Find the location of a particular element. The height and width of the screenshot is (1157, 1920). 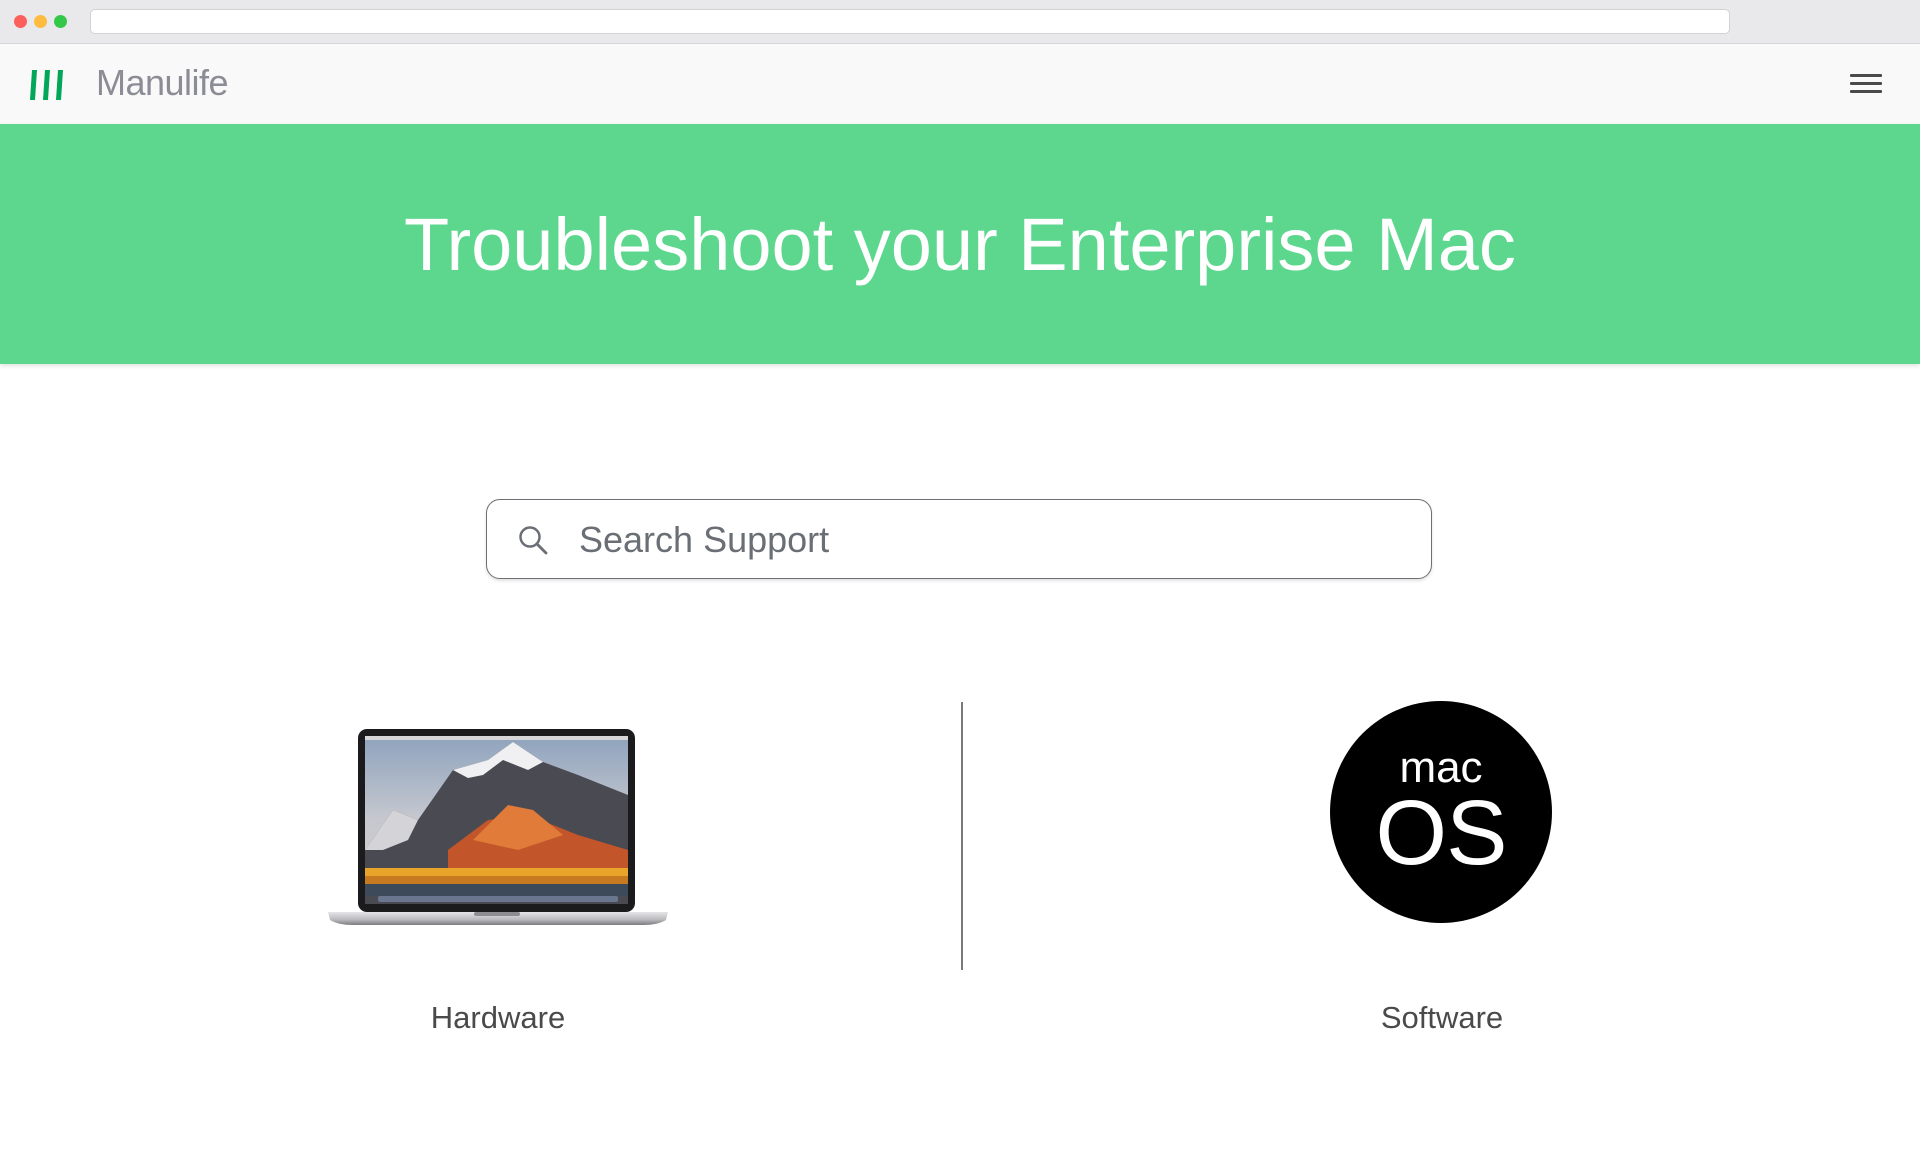

search-input is located at coordinates (989, 540).